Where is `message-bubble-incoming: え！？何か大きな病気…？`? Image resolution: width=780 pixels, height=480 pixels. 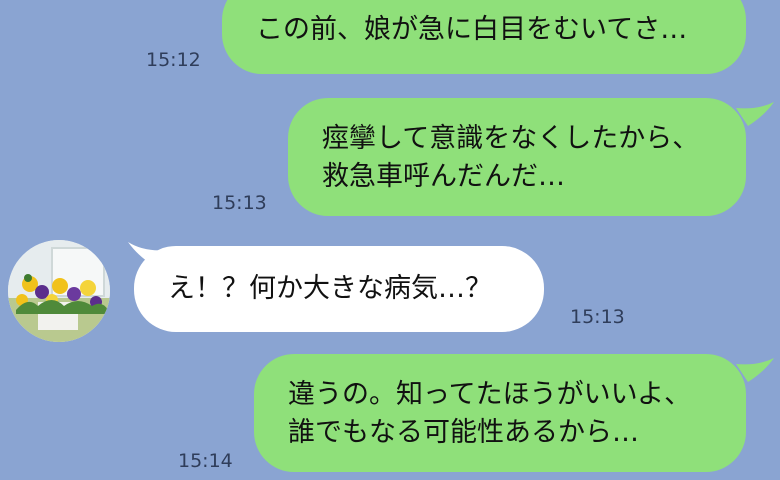 message-bubble-incoming: え！？何か大きな病気…？ is located at coordinates (339, 289).